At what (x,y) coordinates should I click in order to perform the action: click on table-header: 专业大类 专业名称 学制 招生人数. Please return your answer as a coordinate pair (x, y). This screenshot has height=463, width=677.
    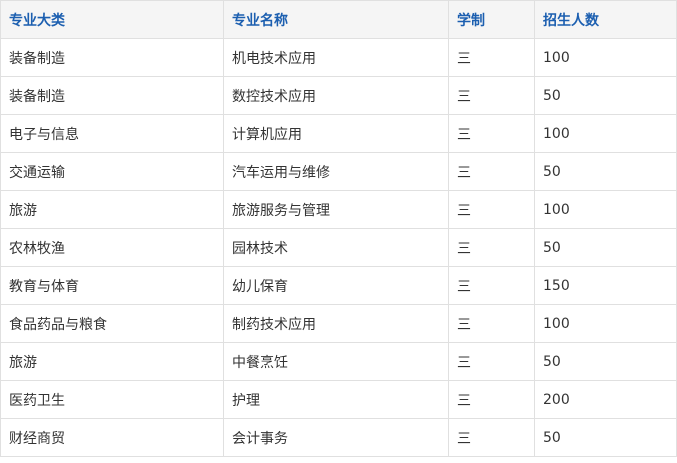
    Looking at the image, I should click on (338, 19).